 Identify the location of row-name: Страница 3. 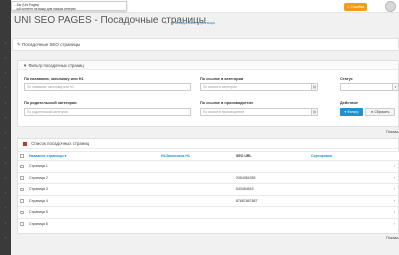
(92, 189).